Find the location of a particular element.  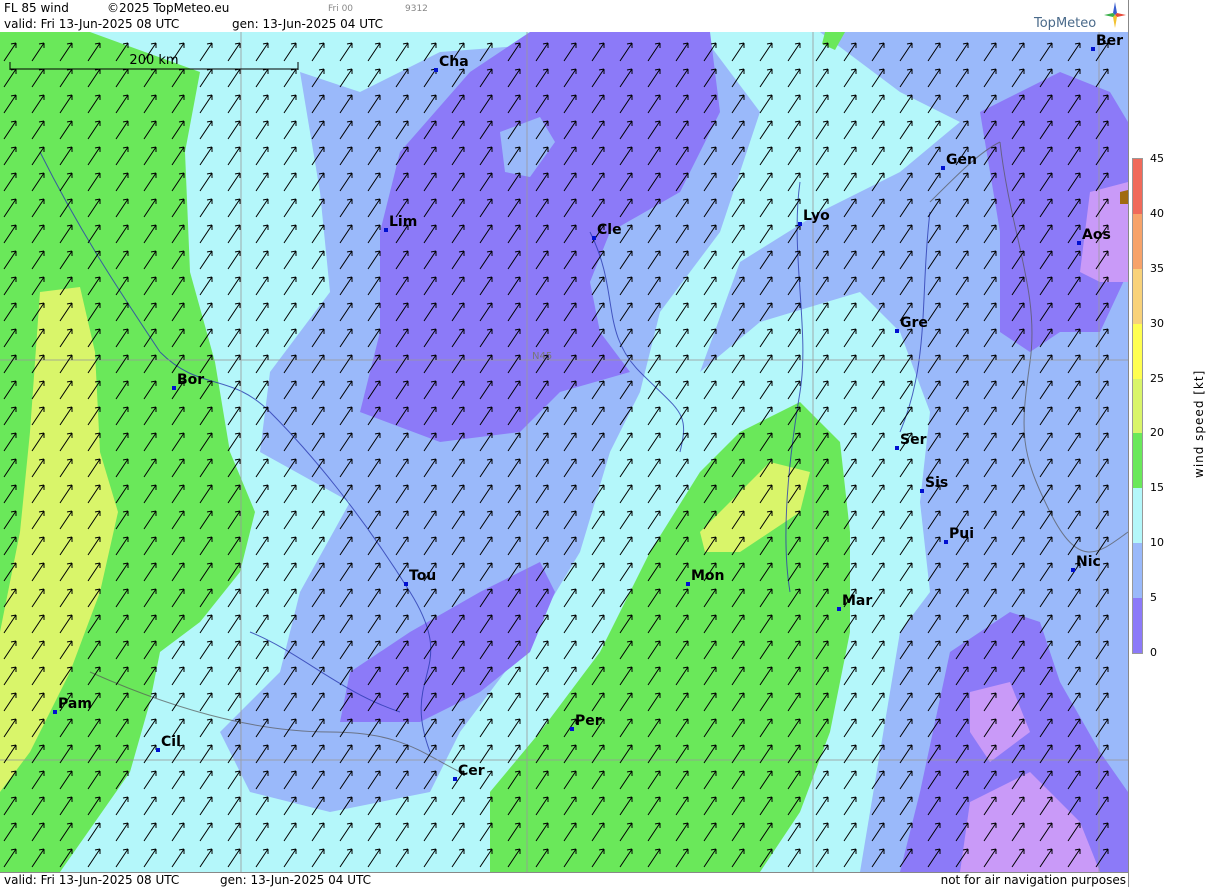

footer-valid: valid: Fri 13-Jun-2025 08 UTC is located at coordinates (92, 880).